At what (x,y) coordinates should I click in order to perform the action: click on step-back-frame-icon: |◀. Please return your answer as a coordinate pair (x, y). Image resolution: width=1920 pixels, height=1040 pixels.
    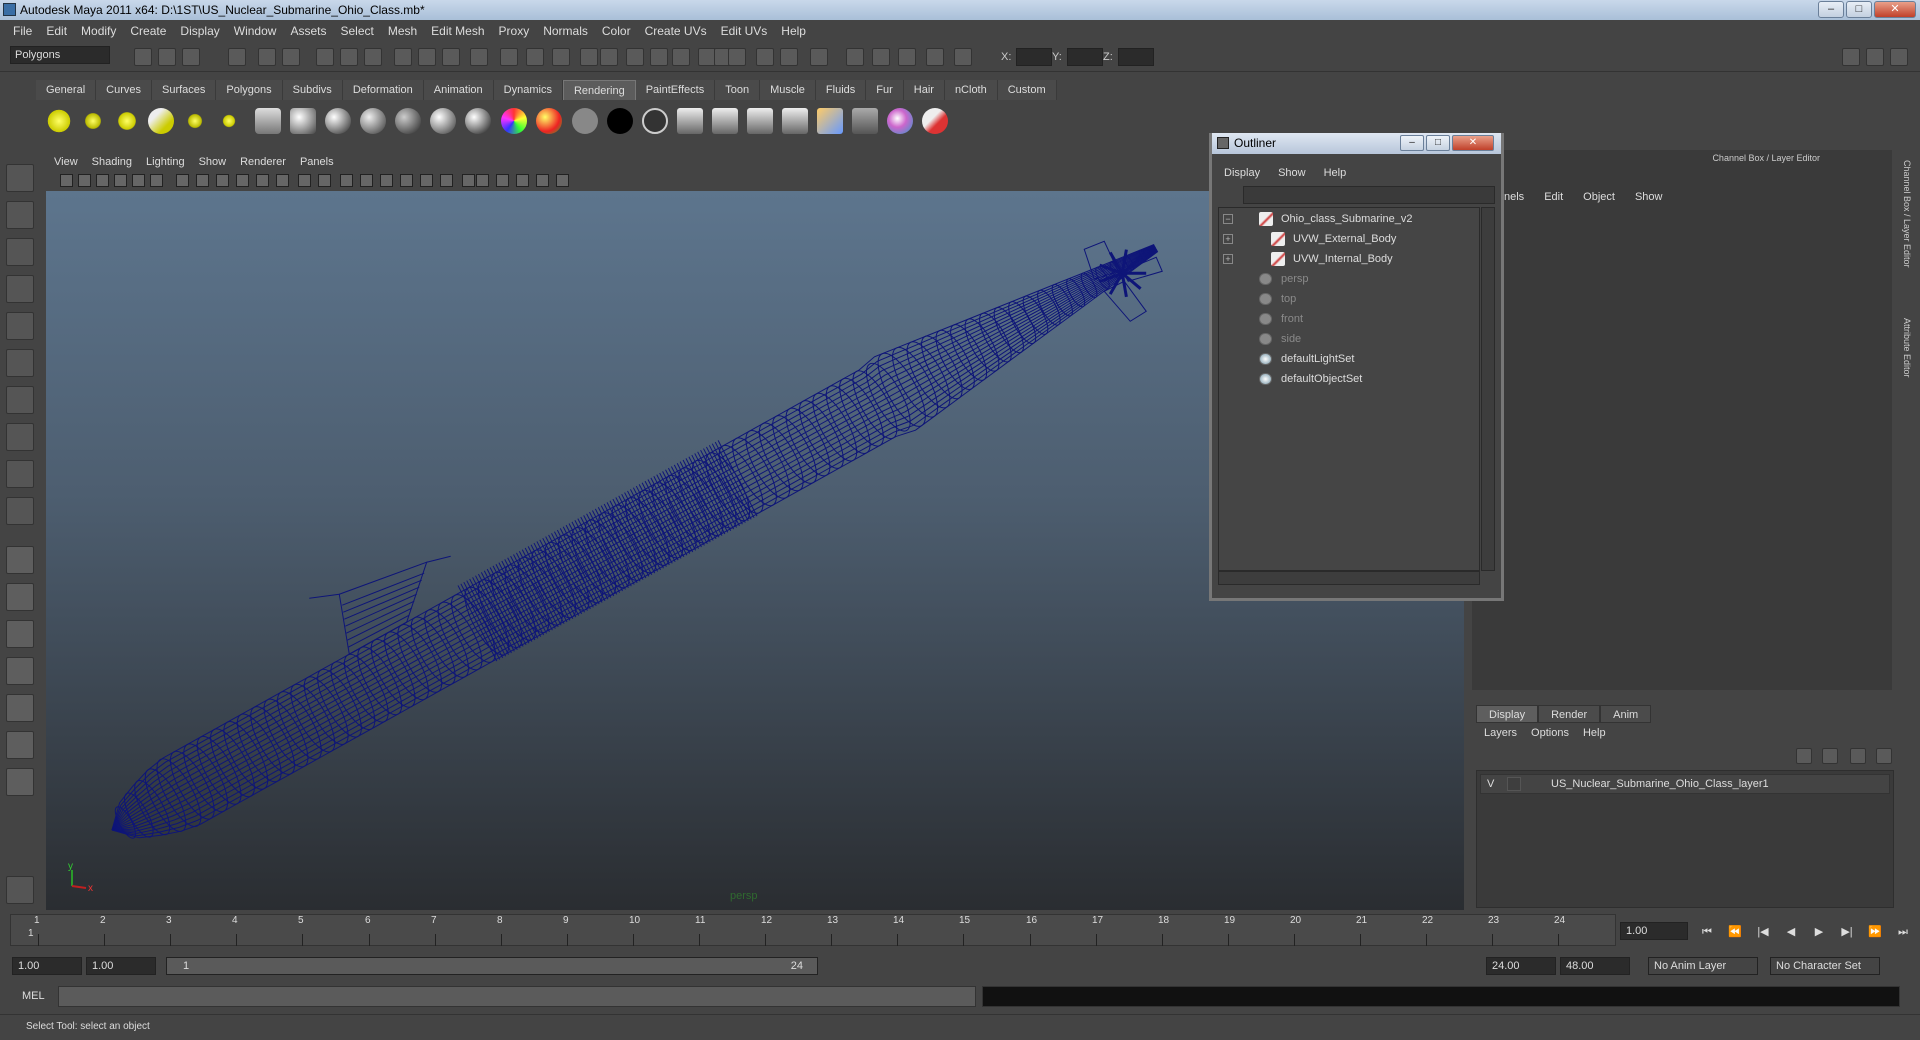
    Looking at the image, I should click on (1763, 932).